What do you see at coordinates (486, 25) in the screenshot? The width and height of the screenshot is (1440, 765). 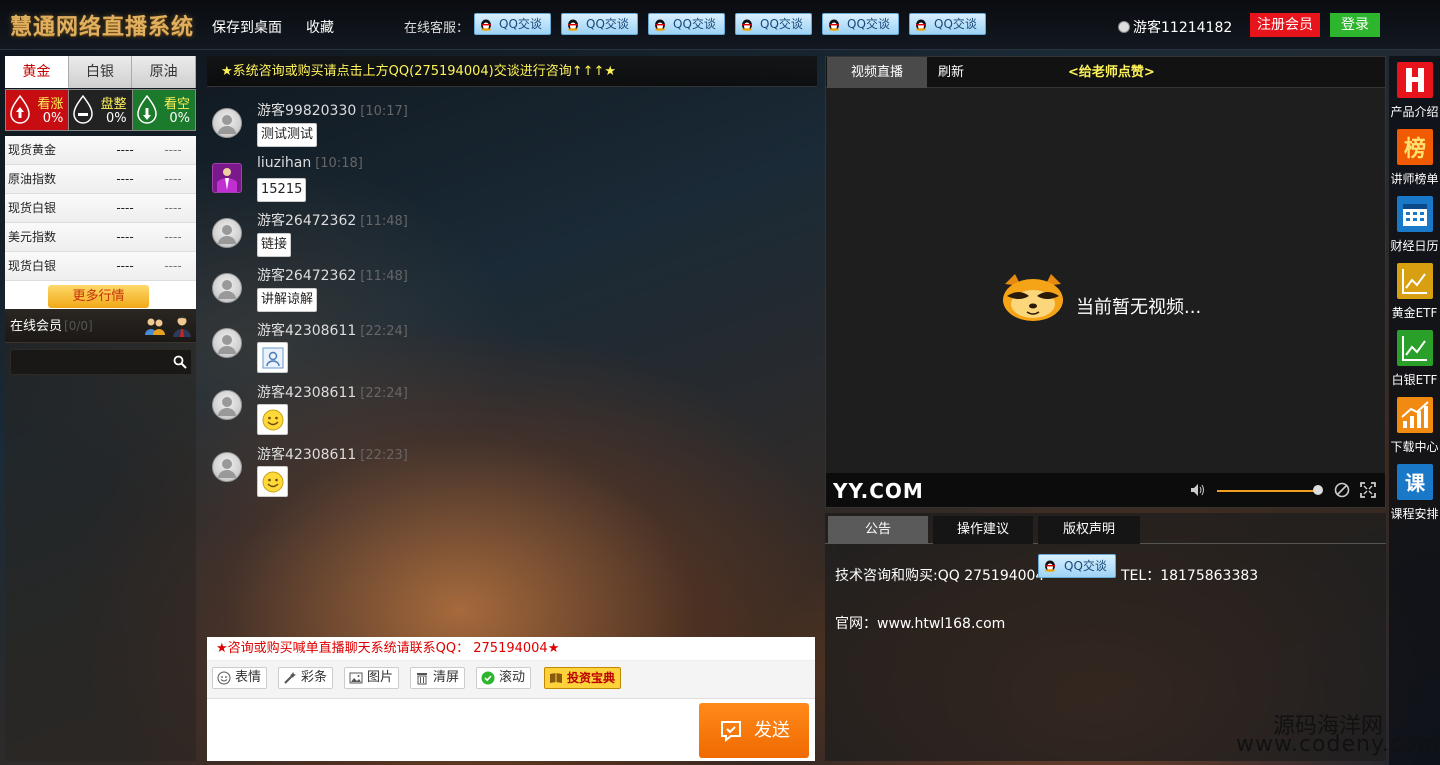 I see `qq-penguin-icon` at bounding box center [486, 25].